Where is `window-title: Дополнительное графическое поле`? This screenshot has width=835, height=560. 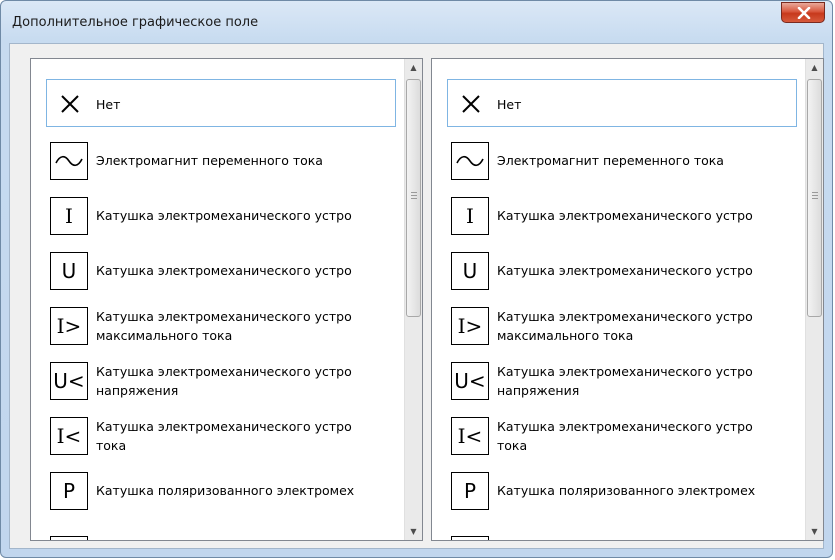
window-title: Дополнительное графическое поле is located at coordinates (135, 22).